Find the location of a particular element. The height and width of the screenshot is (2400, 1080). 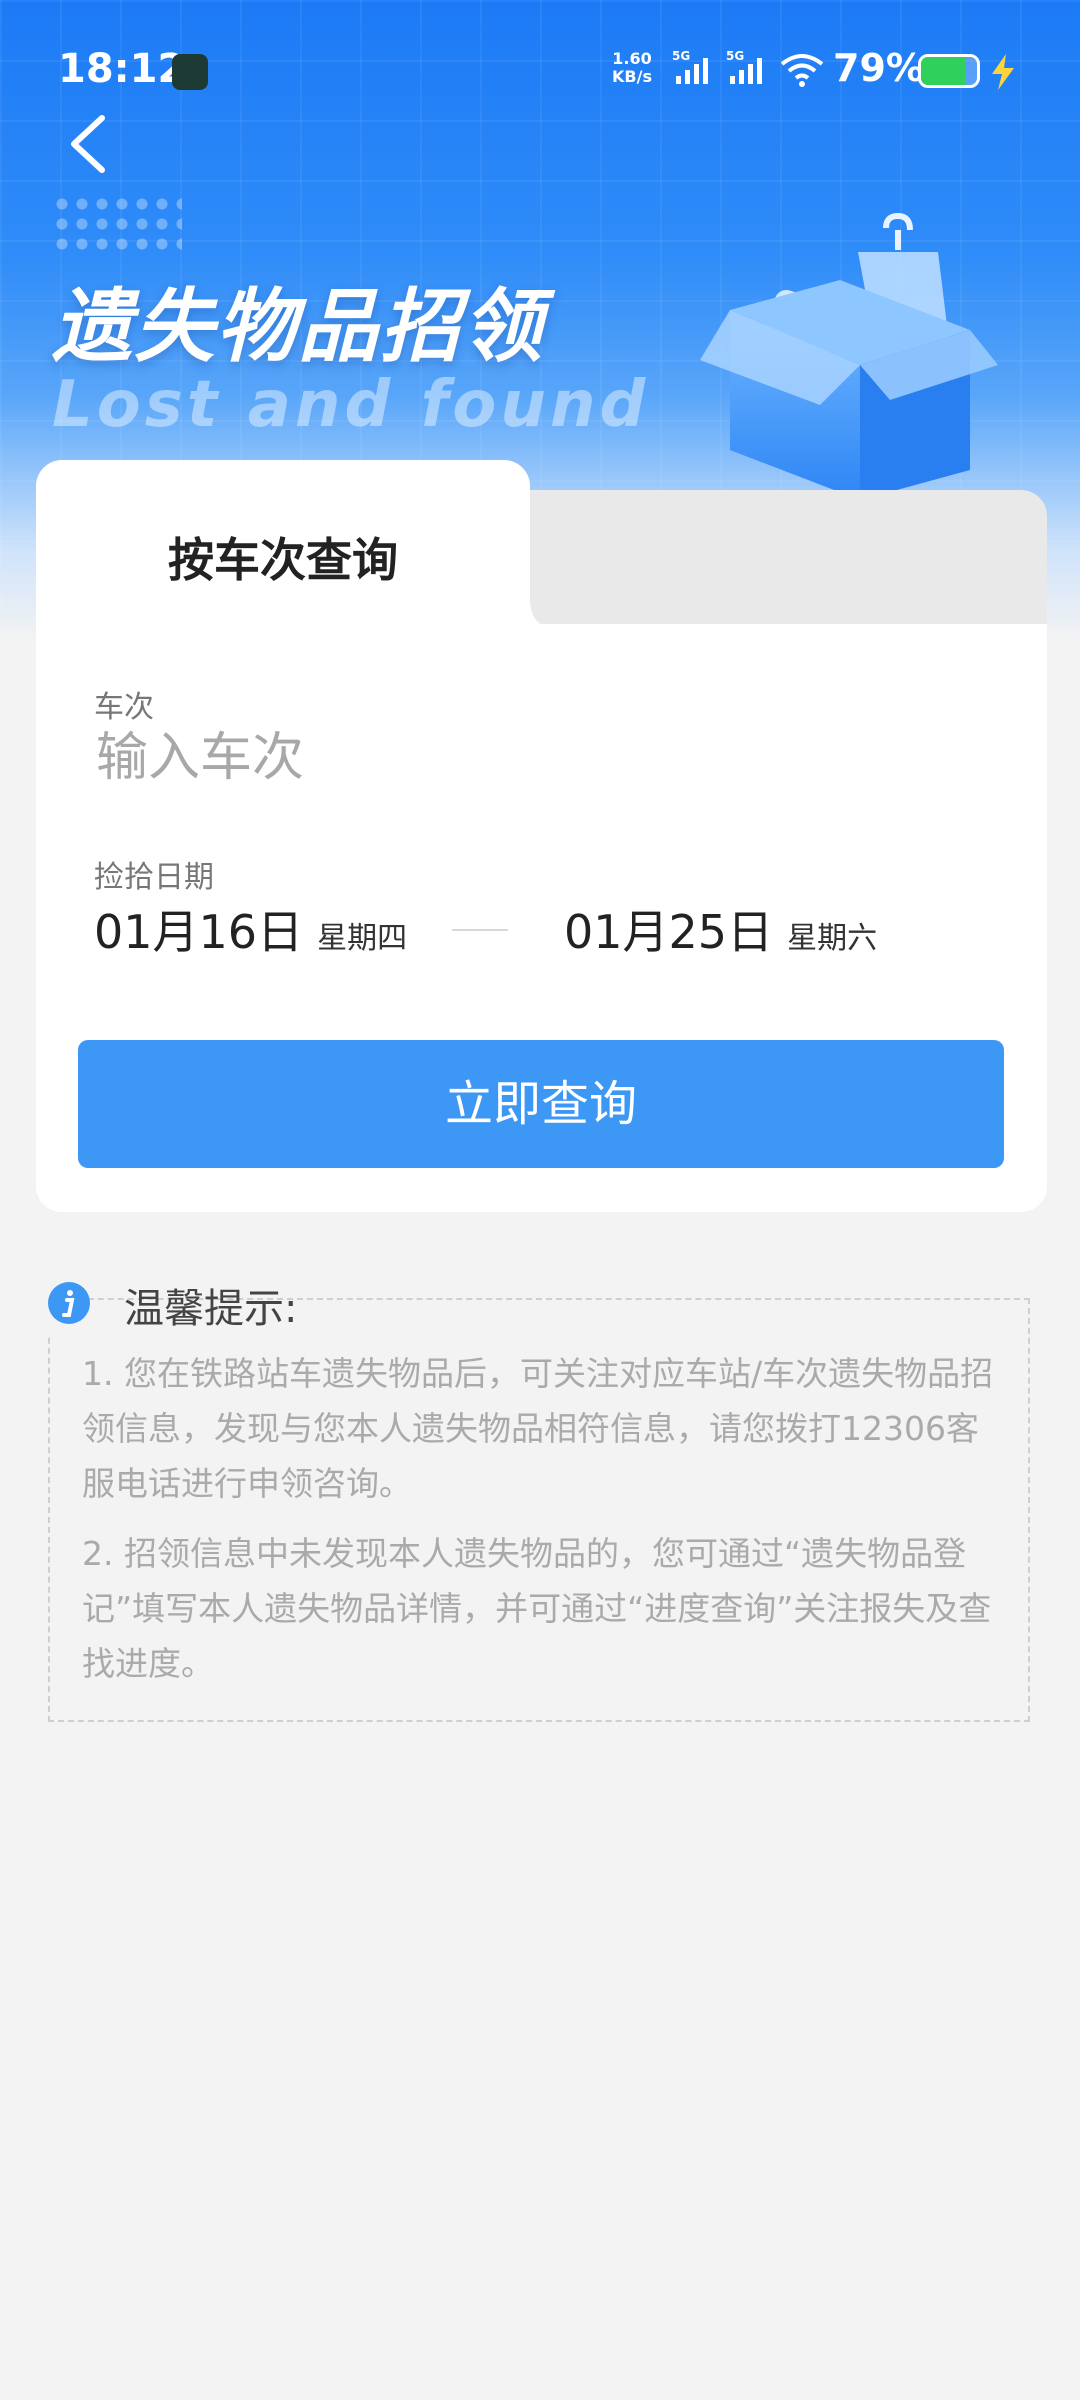

tips-header: 温馨提示: is located at coordinates (172, 1304).